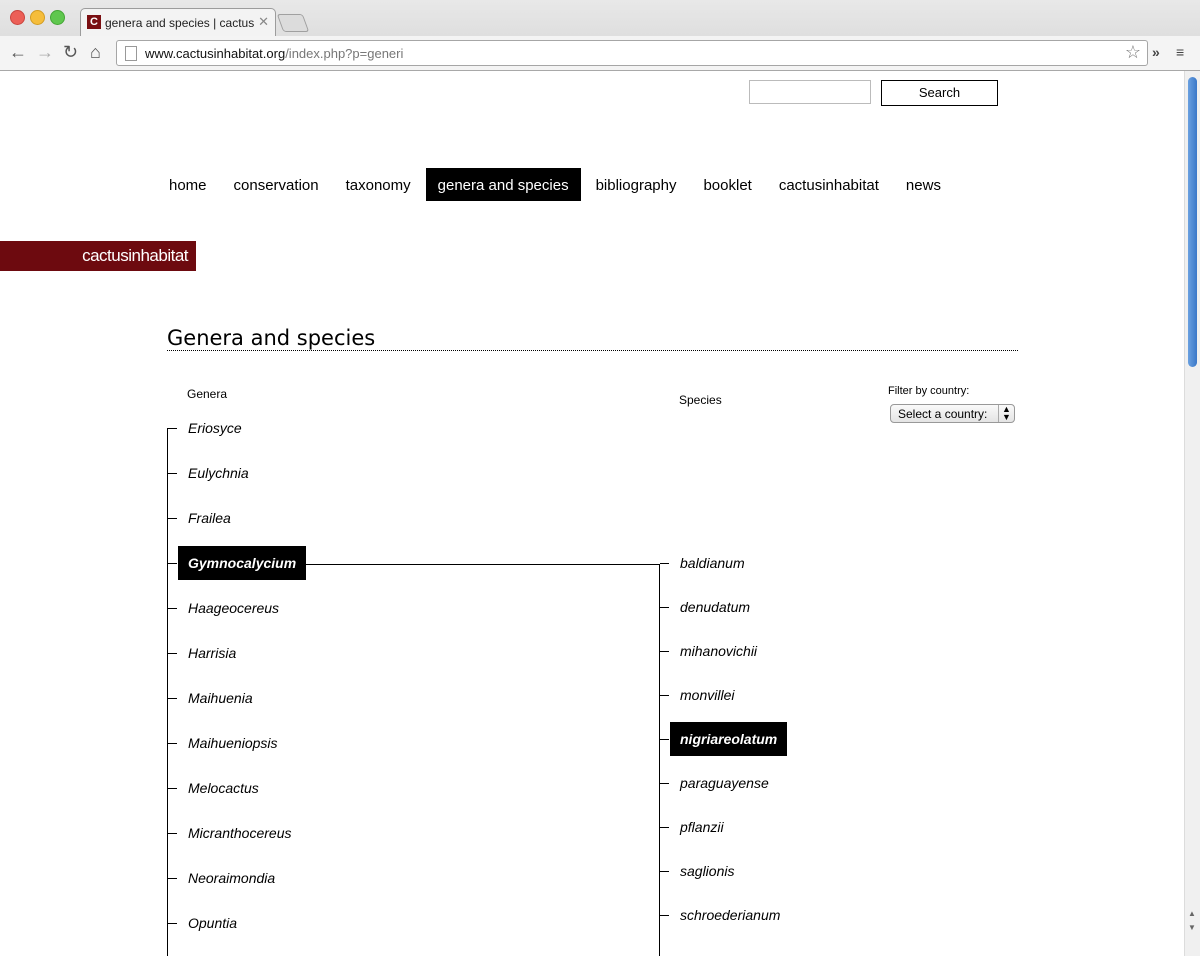  What do you see at coordinates (727, 184) in the screenshot?
I see `nav-item-booklet: booklet` at bounding box center [727, 184].